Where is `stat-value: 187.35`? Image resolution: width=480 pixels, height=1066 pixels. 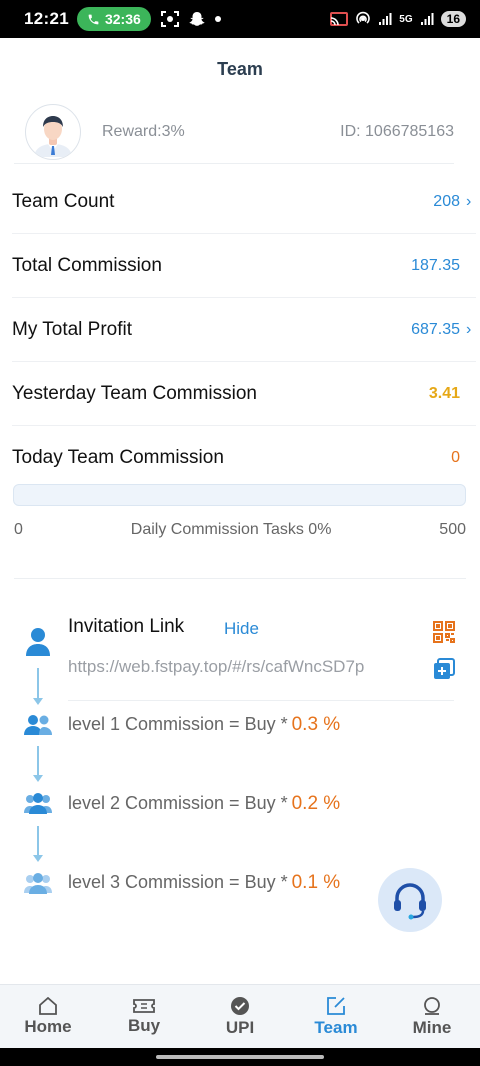 stat-value: 187.35 is located at coordinates (435, 265).